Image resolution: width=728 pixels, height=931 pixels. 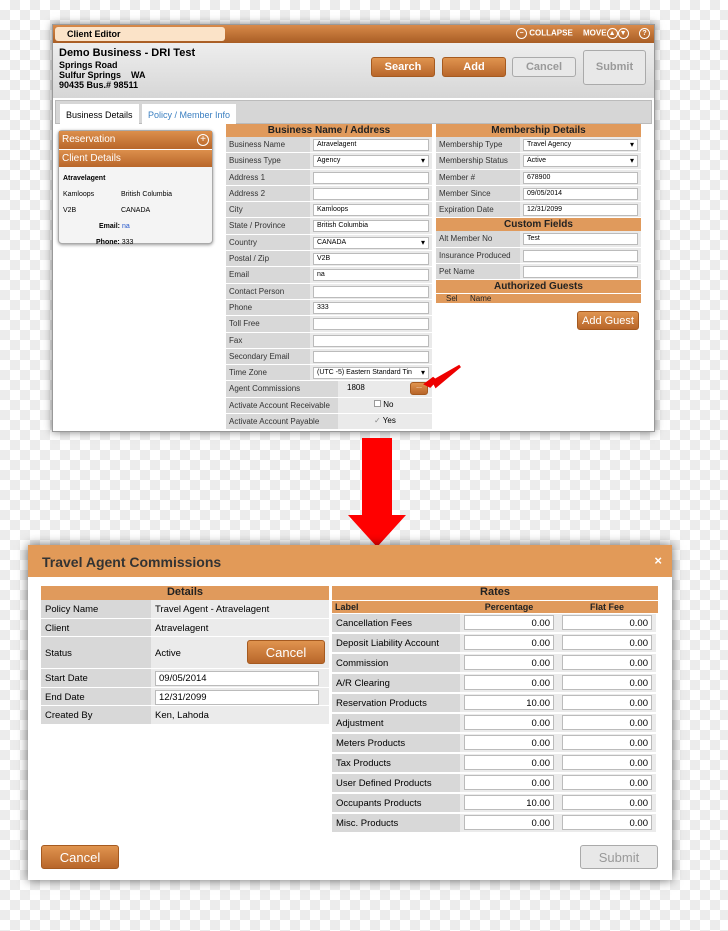 What do you see at coordinates (474, 67) in the screenshot?
I see `add-button: Add` at bounding box center [474, 67].